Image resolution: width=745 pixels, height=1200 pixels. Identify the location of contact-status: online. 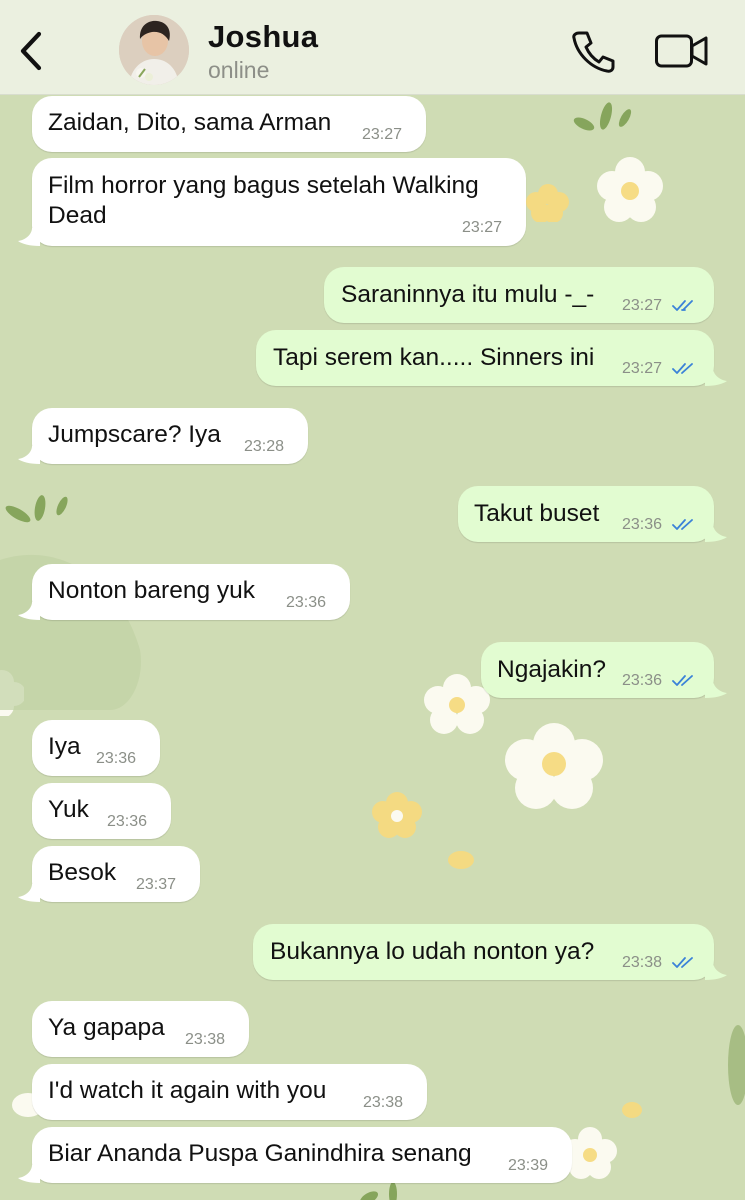
(239, 70).